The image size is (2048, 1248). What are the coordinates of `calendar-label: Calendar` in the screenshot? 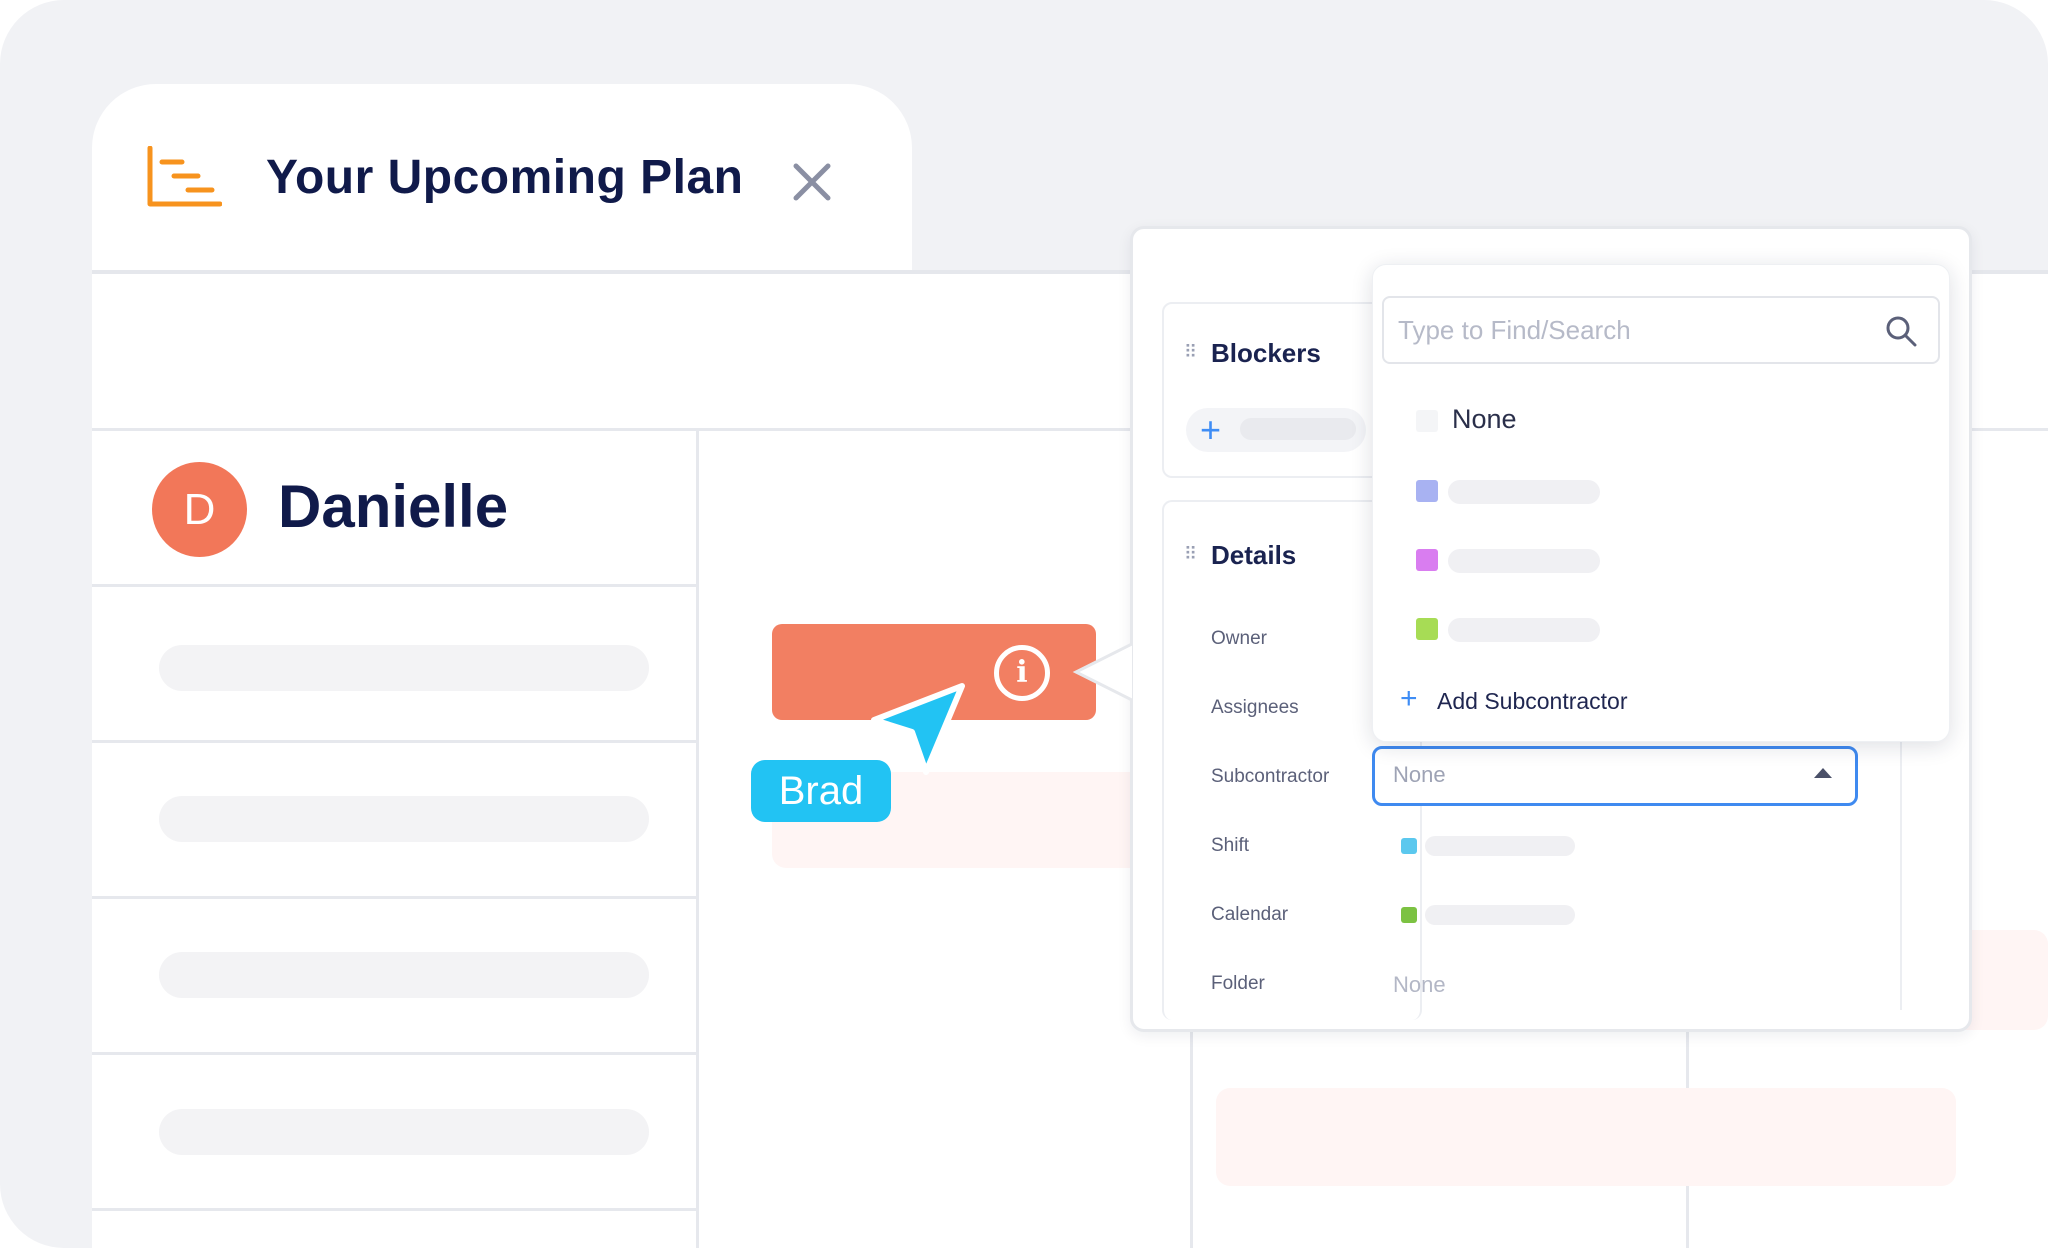 It's located at (1250, 914).